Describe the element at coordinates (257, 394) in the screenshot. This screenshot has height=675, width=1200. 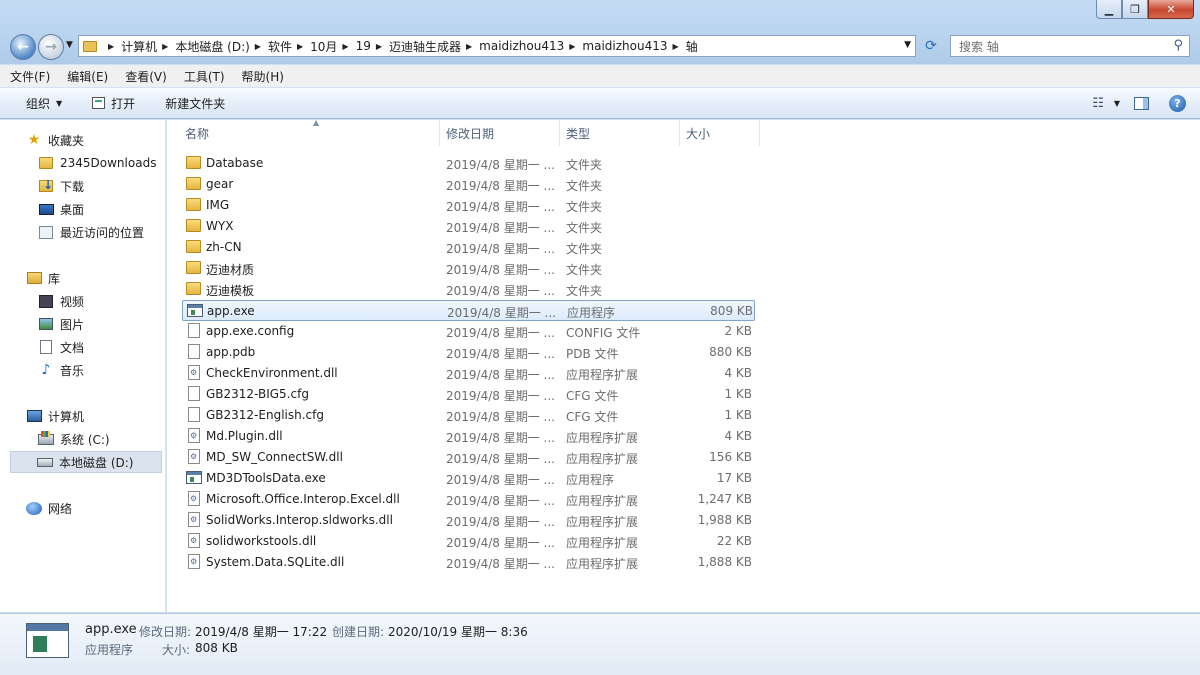
I see `file-name: GB2312-BIG5.cfg` at that location.